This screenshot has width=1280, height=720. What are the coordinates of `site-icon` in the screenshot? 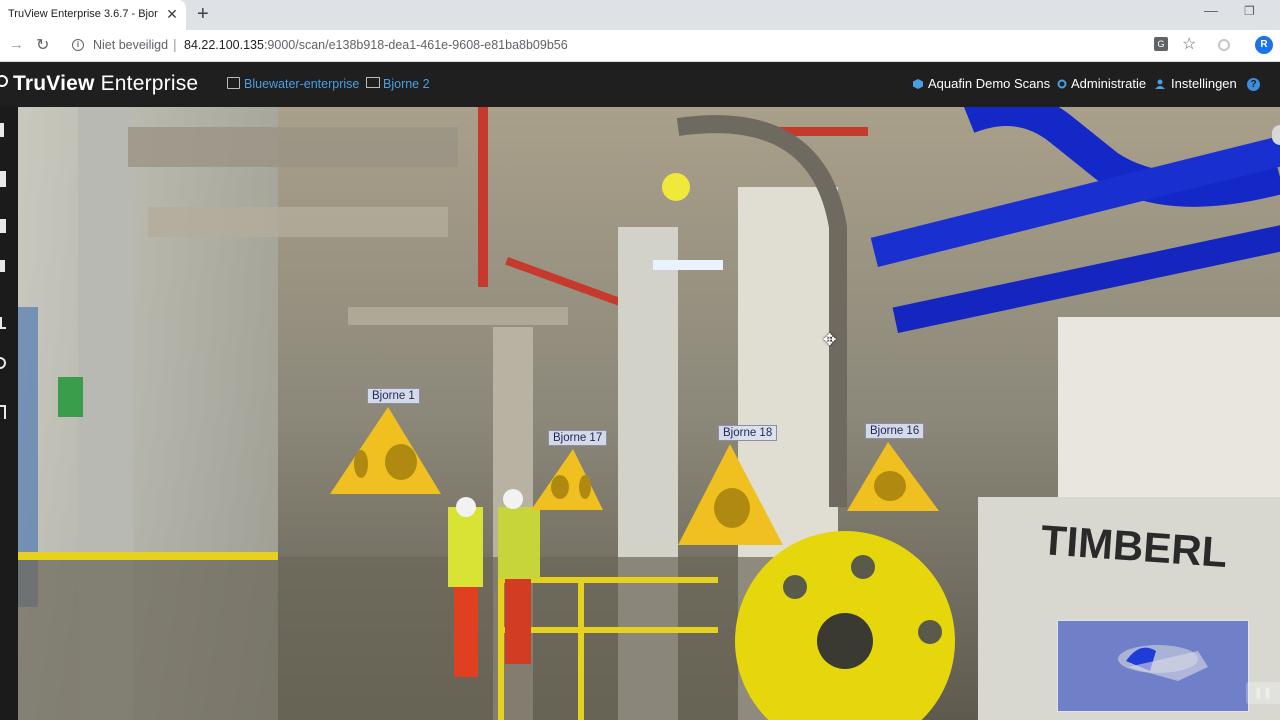 It's located at (233, 83).